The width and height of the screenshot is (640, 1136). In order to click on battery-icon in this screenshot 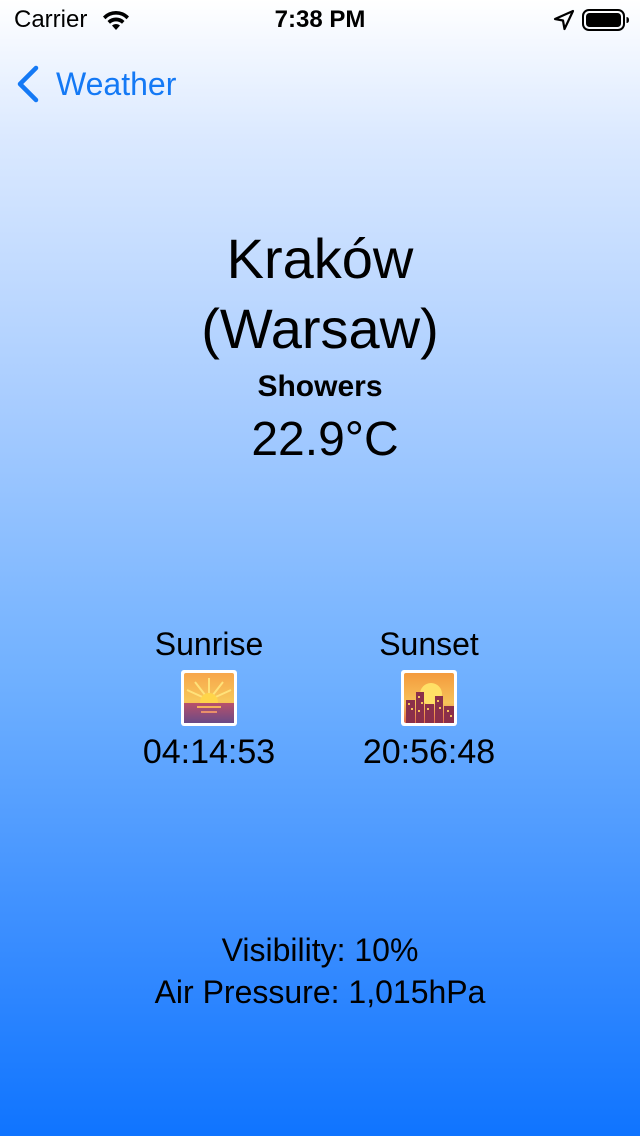, I will do `click(605, 20)`.